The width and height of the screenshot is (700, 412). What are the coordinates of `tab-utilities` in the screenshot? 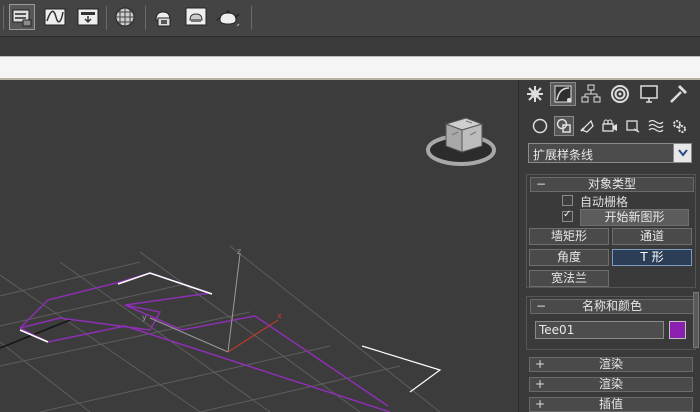 It's located at (678, 94).